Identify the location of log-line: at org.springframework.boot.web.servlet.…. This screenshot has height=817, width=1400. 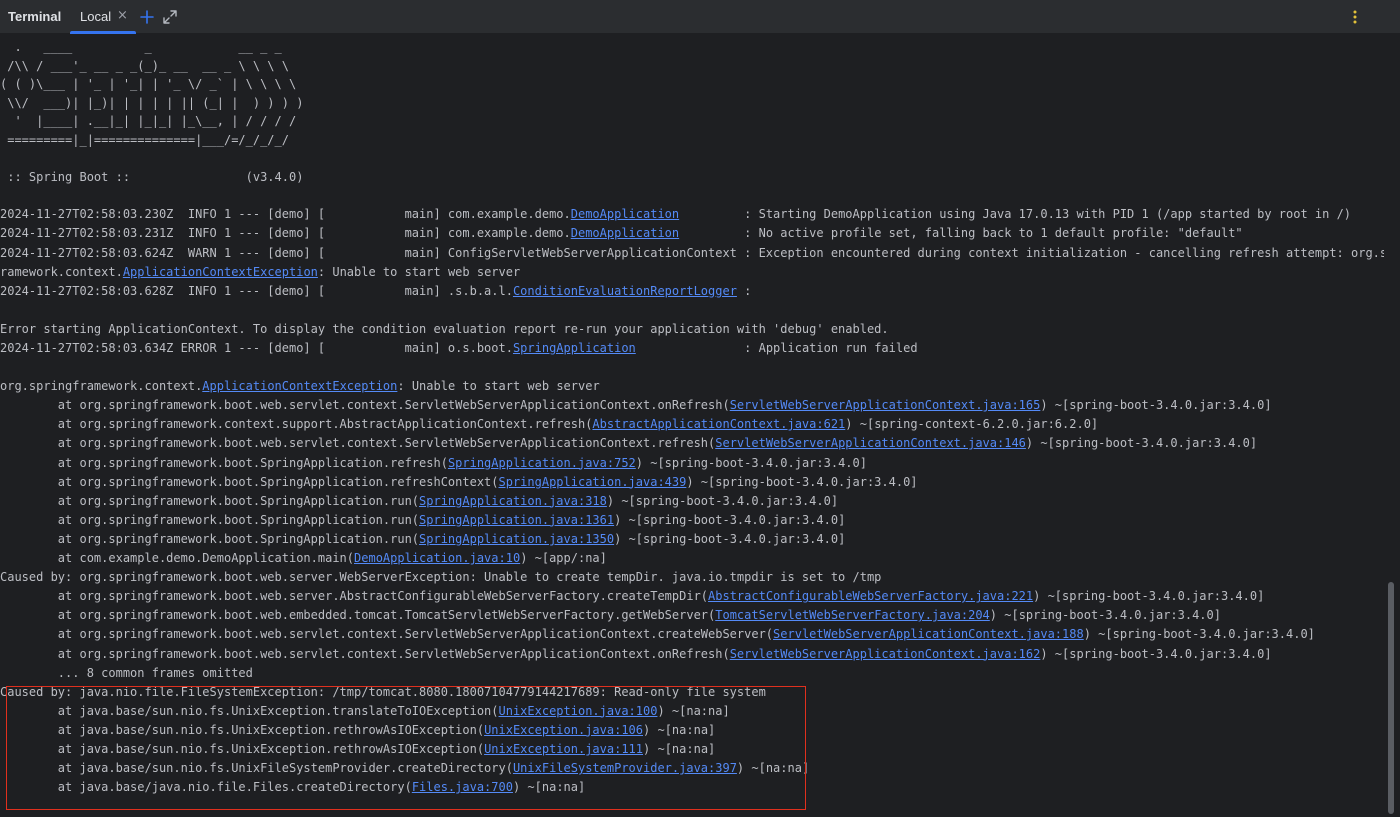
(692, 634).